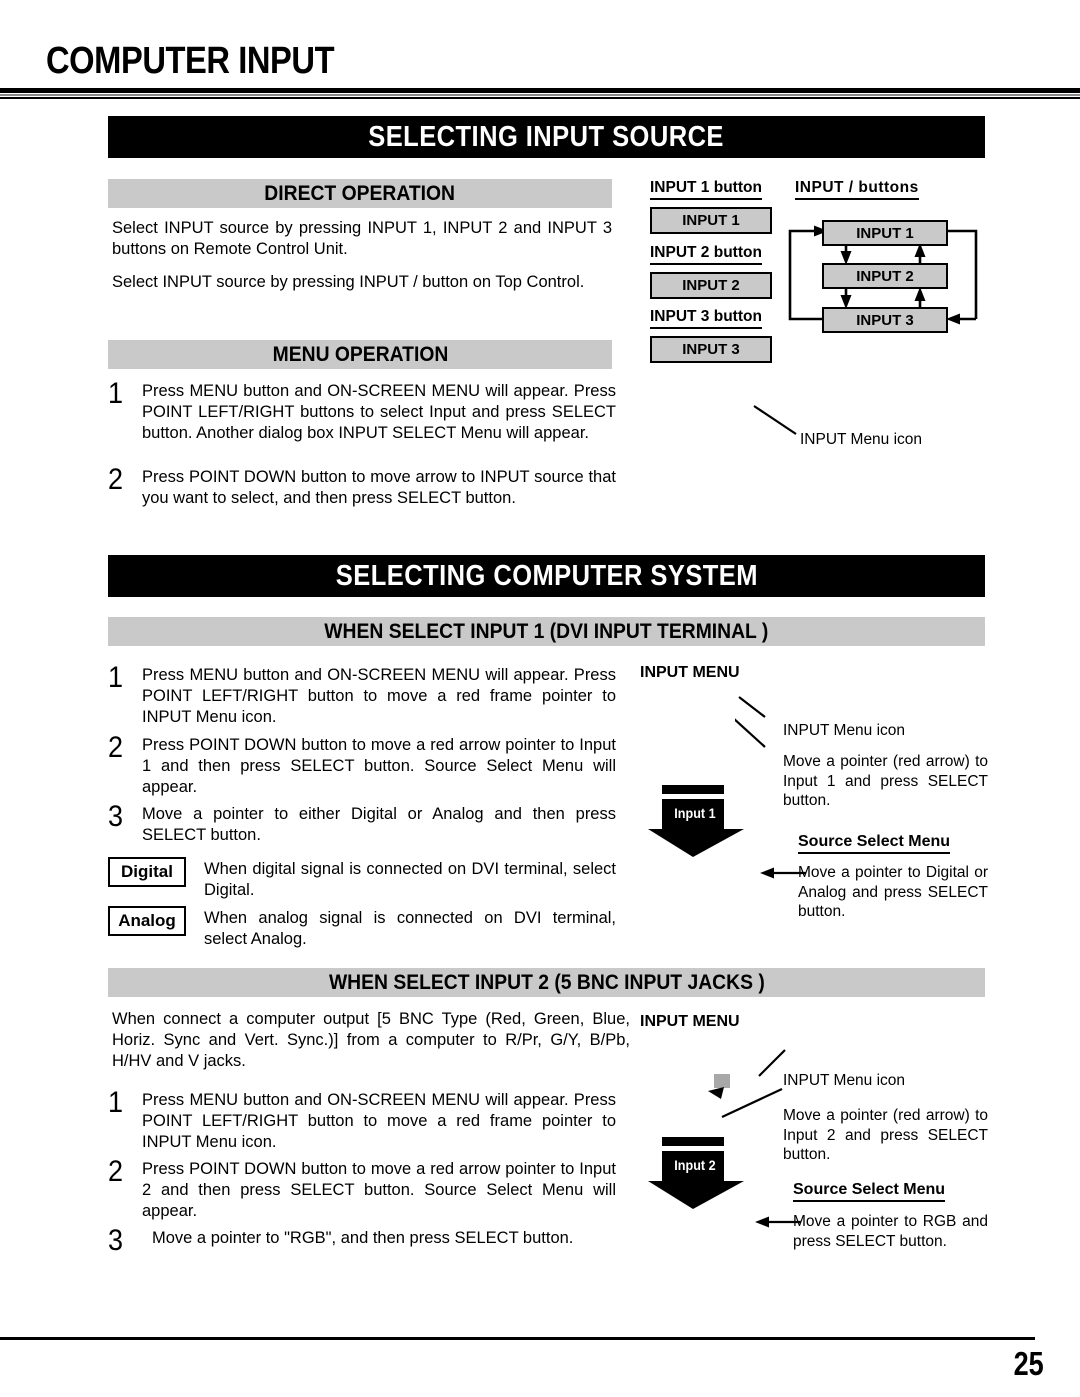  Describe the element at coordinates (695, 1165) in the screenshot. I see `input-2-arrow-label: Input 2` at that location.